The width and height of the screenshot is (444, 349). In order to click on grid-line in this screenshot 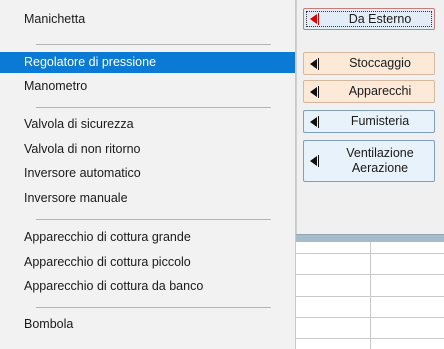, I will do `click(370, 295)`.